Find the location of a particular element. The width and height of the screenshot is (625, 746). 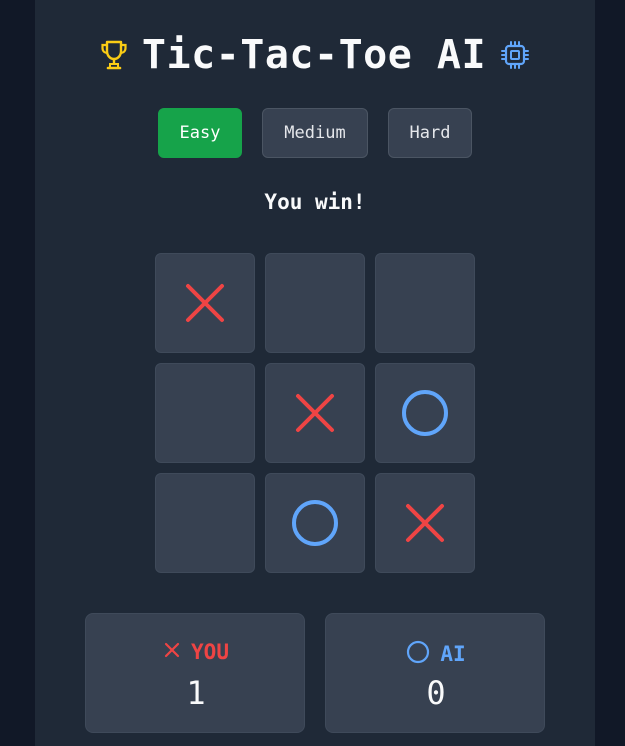

chip-icon is located at coordinates (515, 55).